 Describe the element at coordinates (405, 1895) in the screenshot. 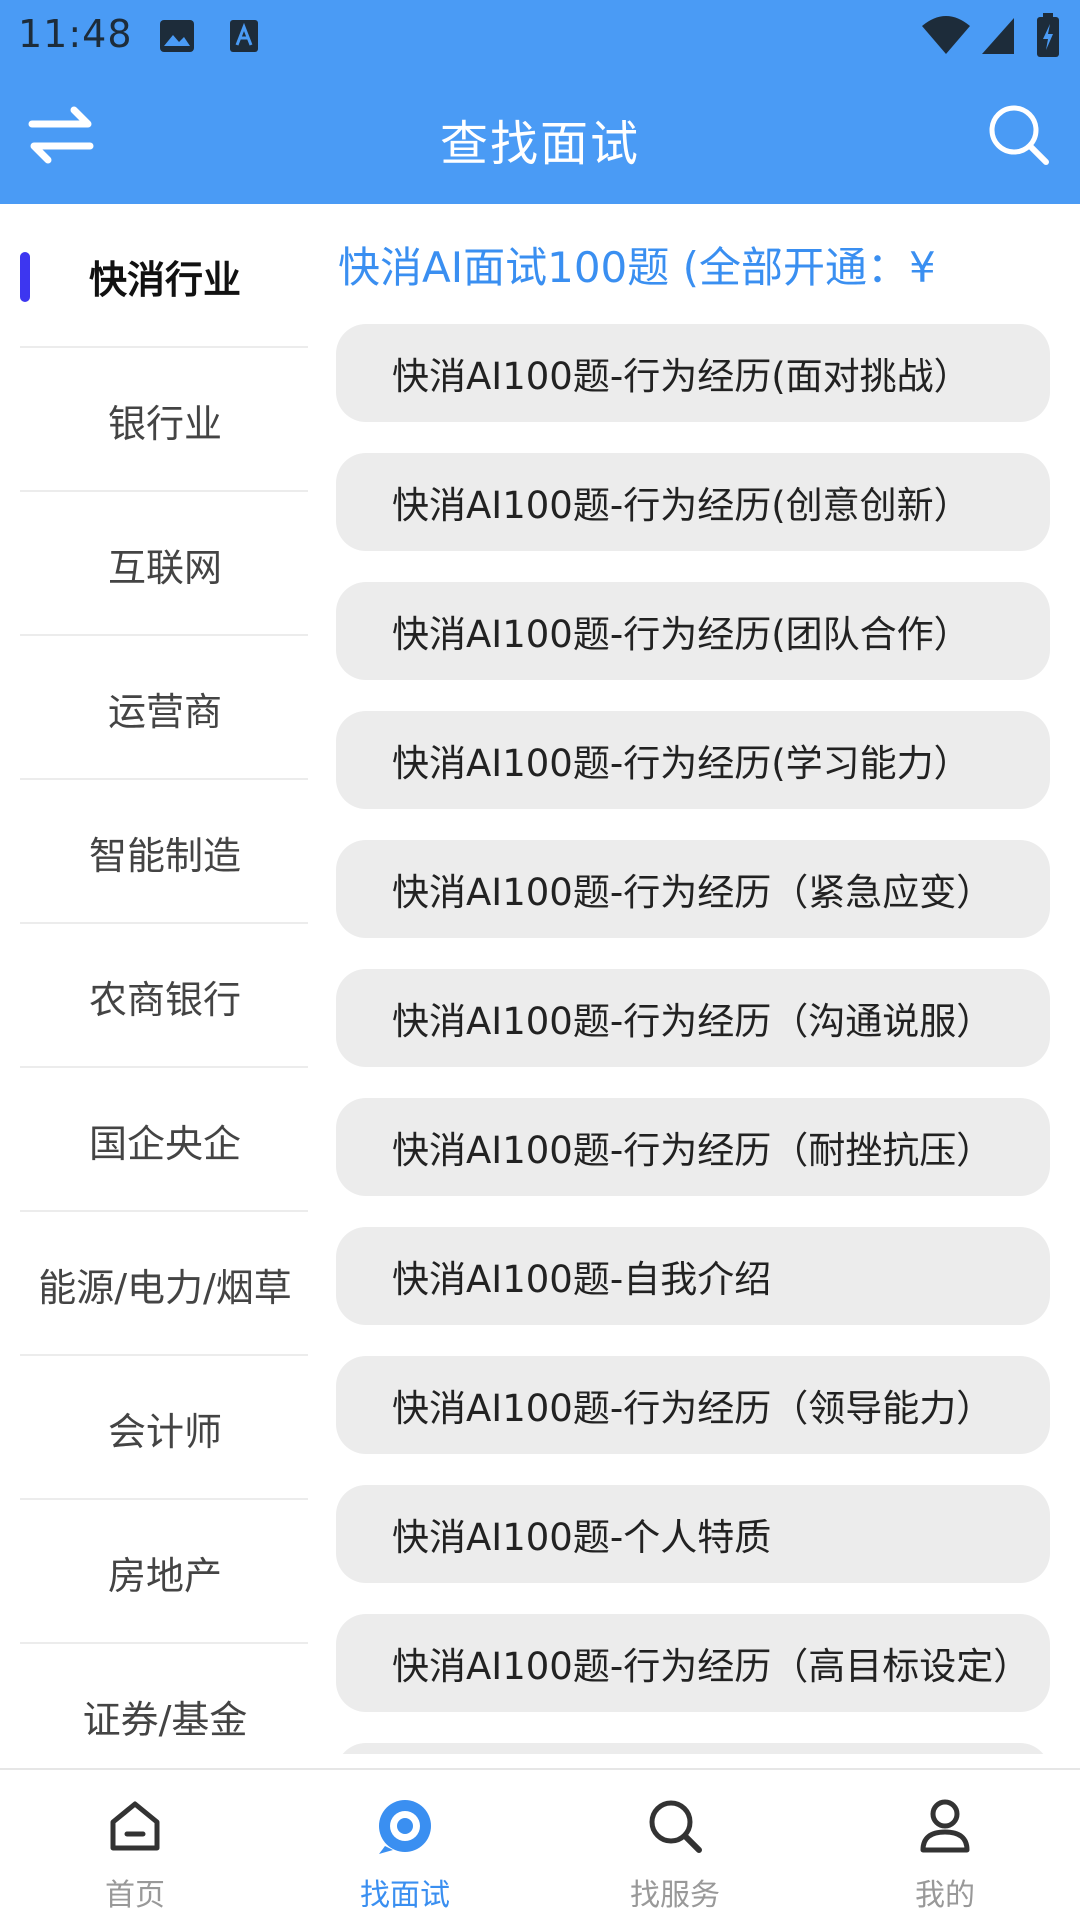

I see `nav-label: 找面试` at that location.